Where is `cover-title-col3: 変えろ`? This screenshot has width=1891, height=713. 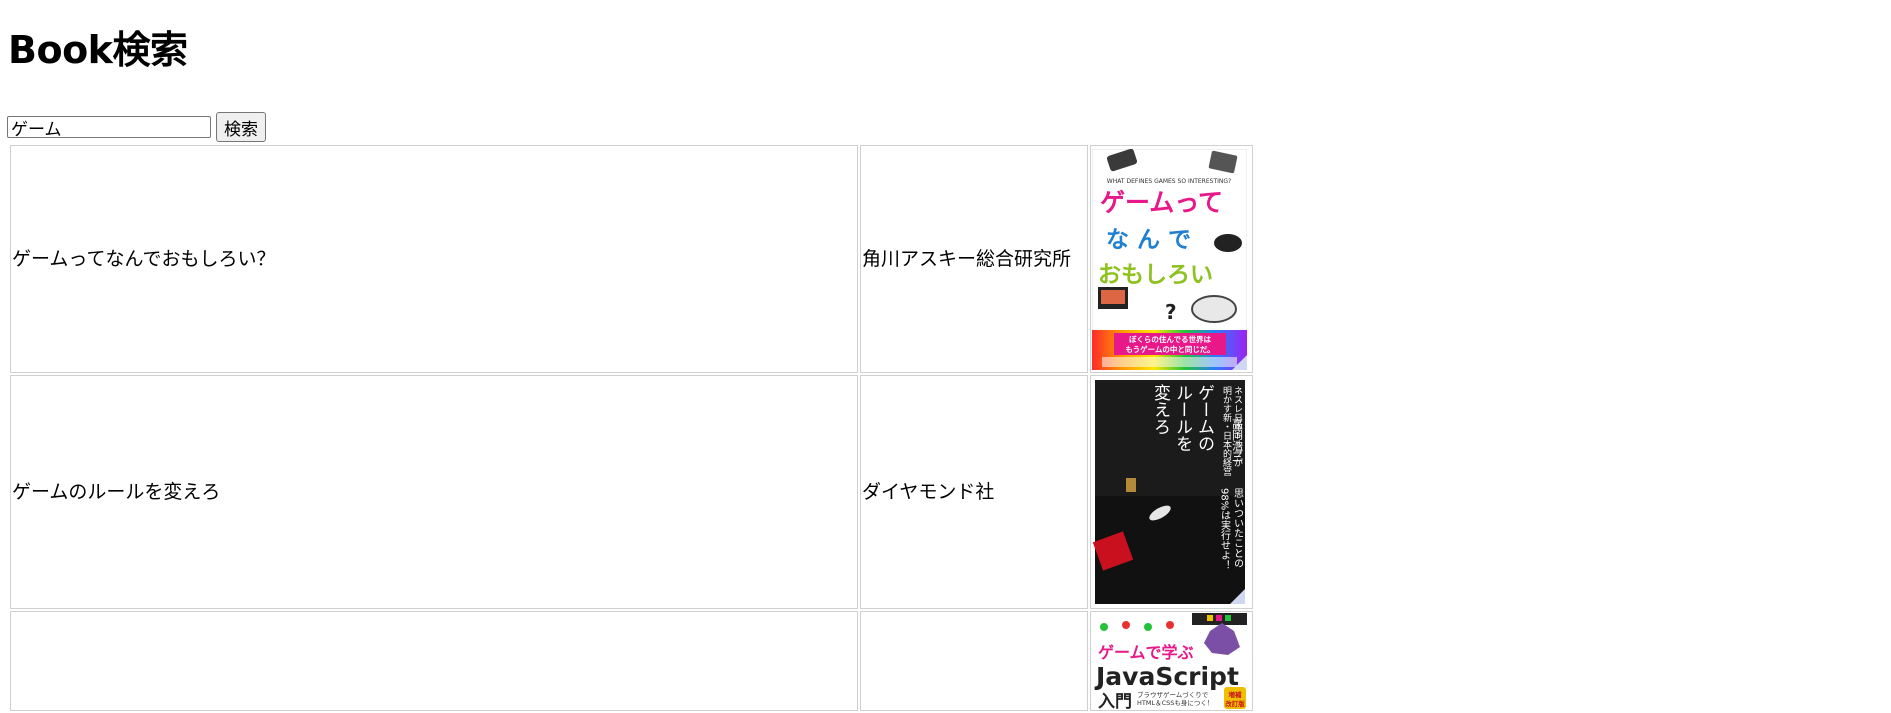
cover-title-col3: 変えろ is located at coordinates (1160, 409).